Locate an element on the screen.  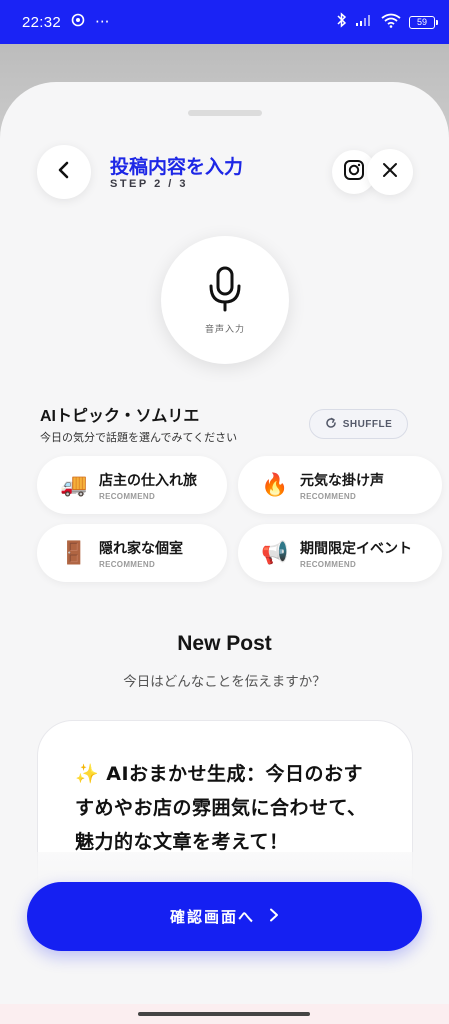
topic-chip-energetic-call: 🔥 元気な掛け声 RECOMMEND is located at coordinates (340, 485).